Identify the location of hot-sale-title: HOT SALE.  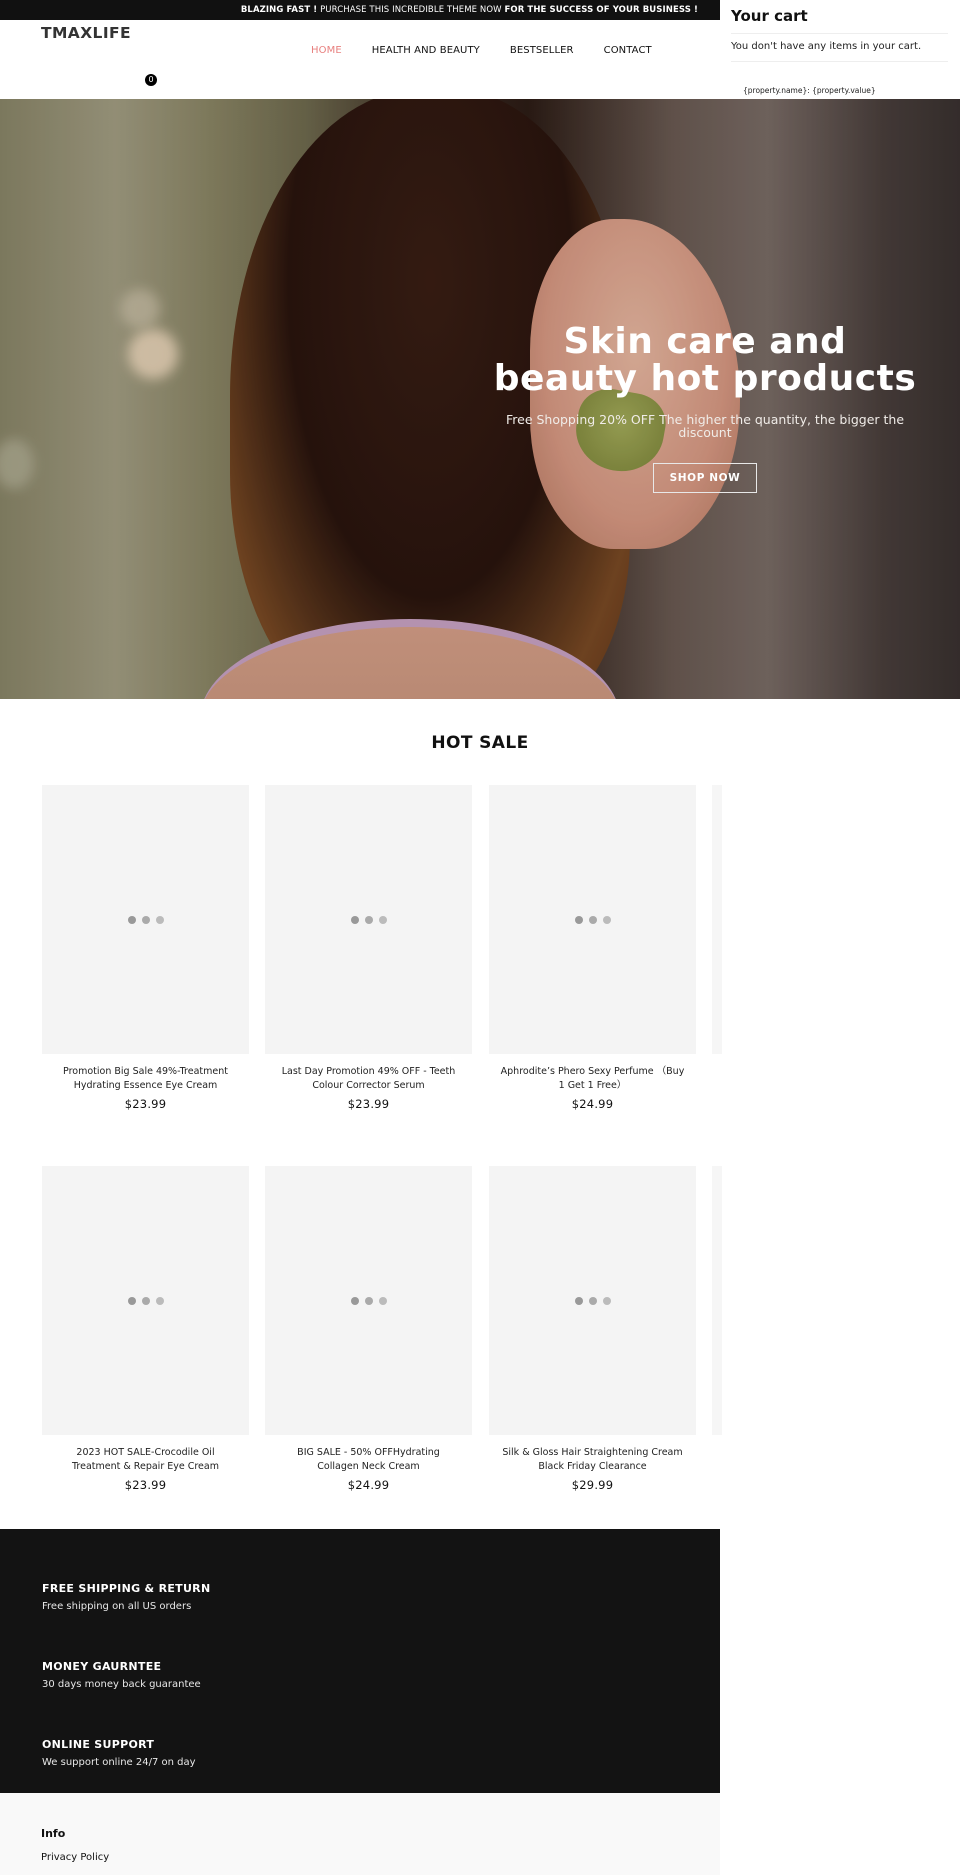
(480, 743).